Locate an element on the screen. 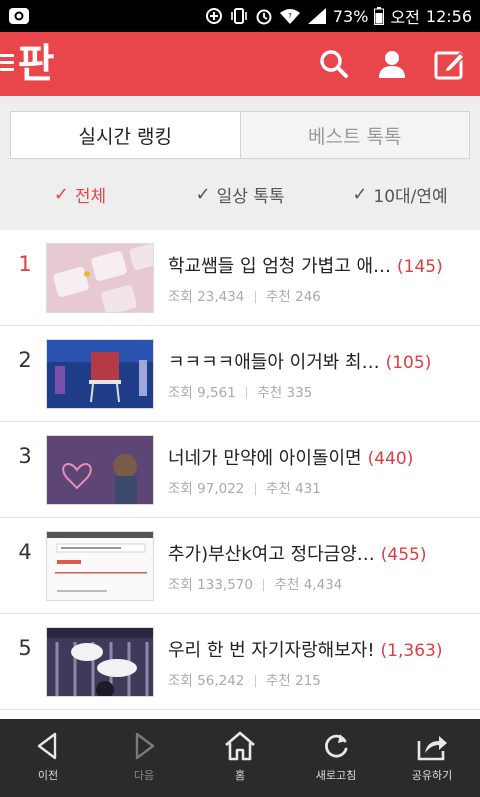  filter-label: 10대/연예 is located at coordinates (410, 196).